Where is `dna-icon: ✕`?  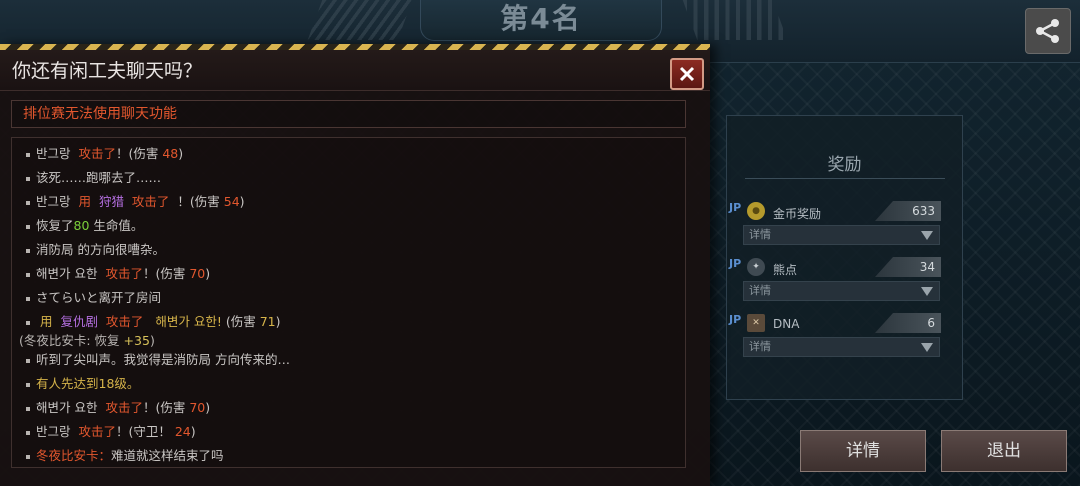 dna-icon: ✕ is located at coordinates (756, 323).